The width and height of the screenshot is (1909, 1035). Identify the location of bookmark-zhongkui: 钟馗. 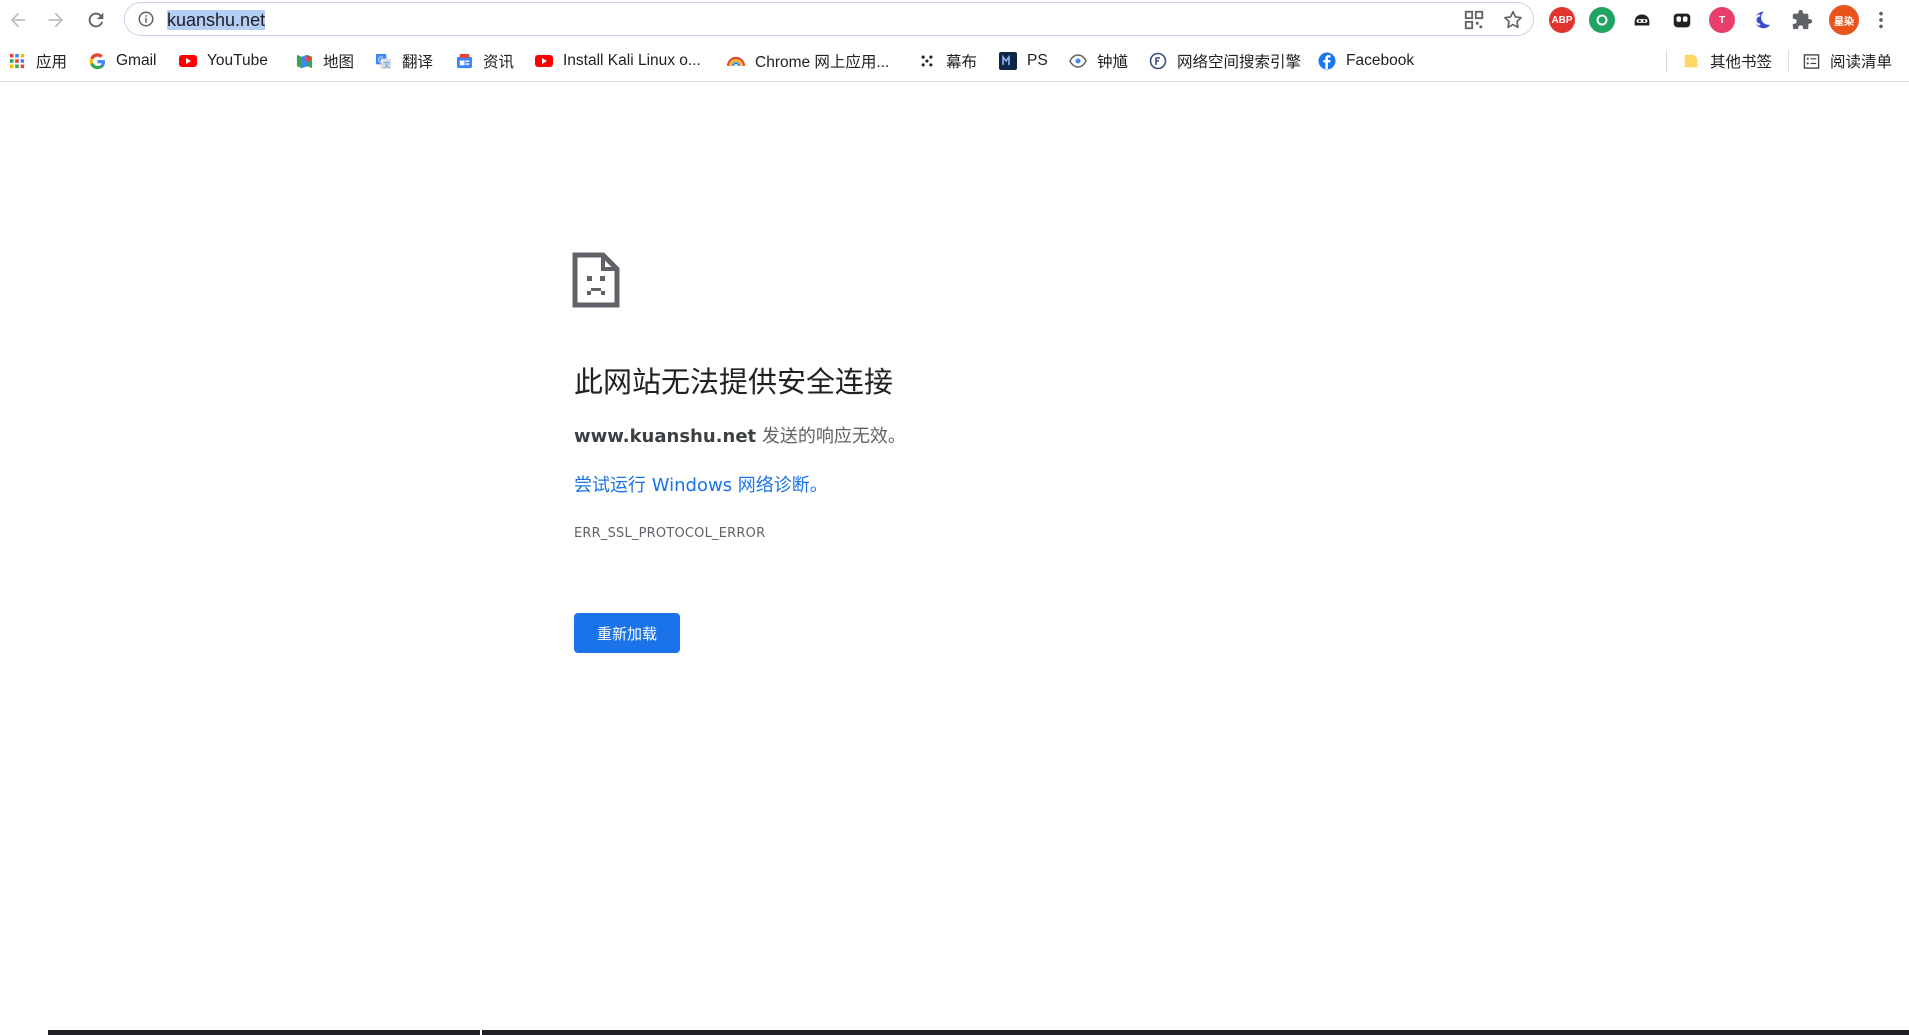
(1098, 61).